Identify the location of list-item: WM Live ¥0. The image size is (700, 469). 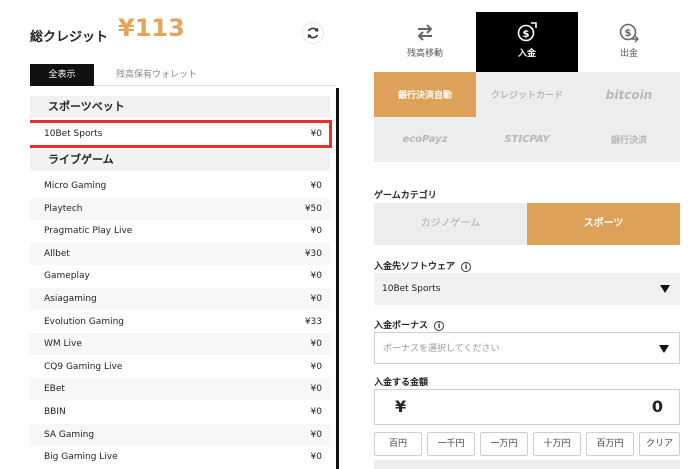
(180, 344).